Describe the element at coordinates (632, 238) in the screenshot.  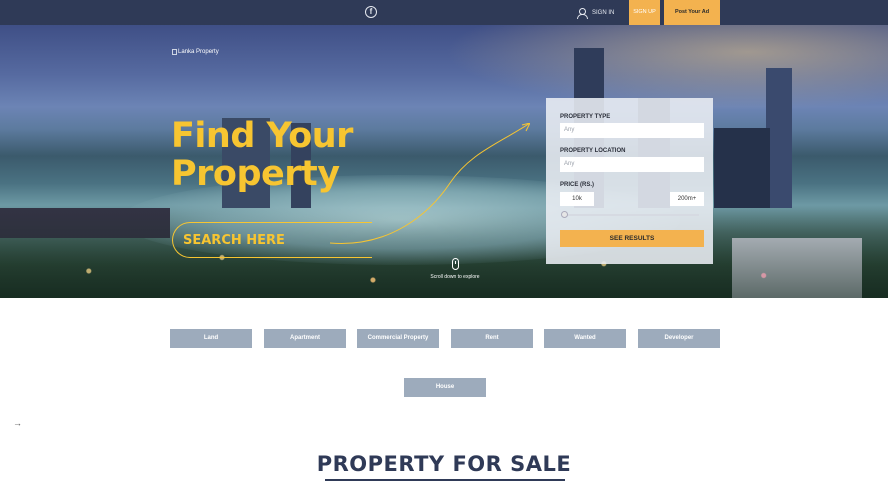
I see `see-results-button: SEE RESULTS` at that location.